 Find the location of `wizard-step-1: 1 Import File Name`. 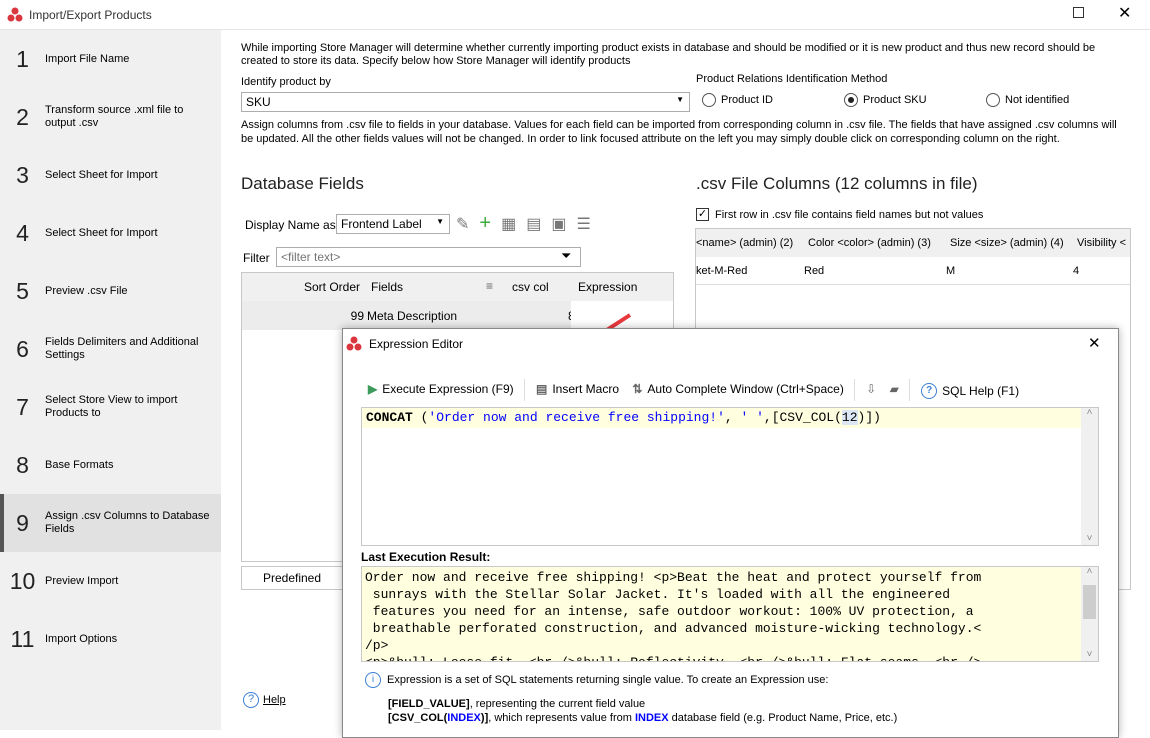

wizard-step-1: 1 Import File Name is located at coordinates (110, 59).